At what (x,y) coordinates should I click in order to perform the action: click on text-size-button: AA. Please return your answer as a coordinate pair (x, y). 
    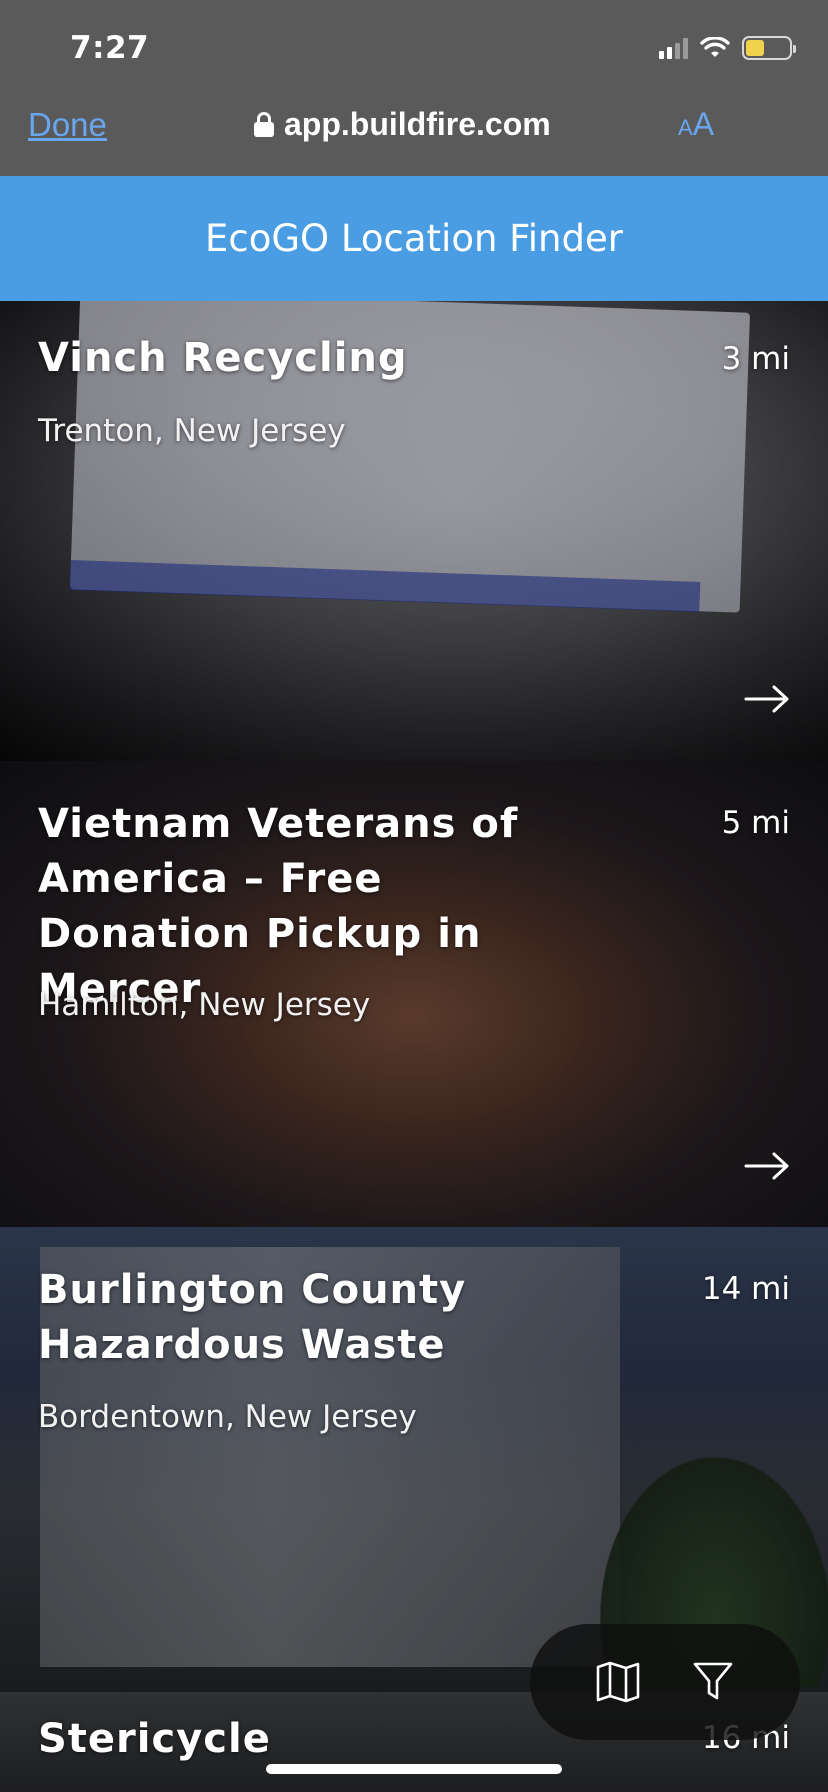
    Looking at the image, I should click on (696, 124).